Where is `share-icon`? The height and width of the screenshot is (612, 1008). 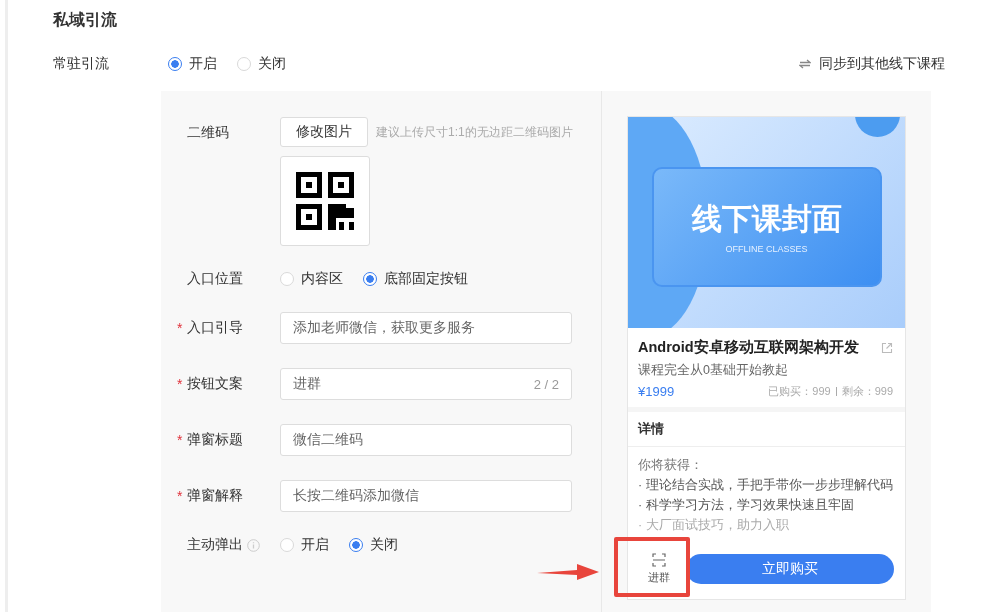 share-icon is located at coordinates (887, 347).